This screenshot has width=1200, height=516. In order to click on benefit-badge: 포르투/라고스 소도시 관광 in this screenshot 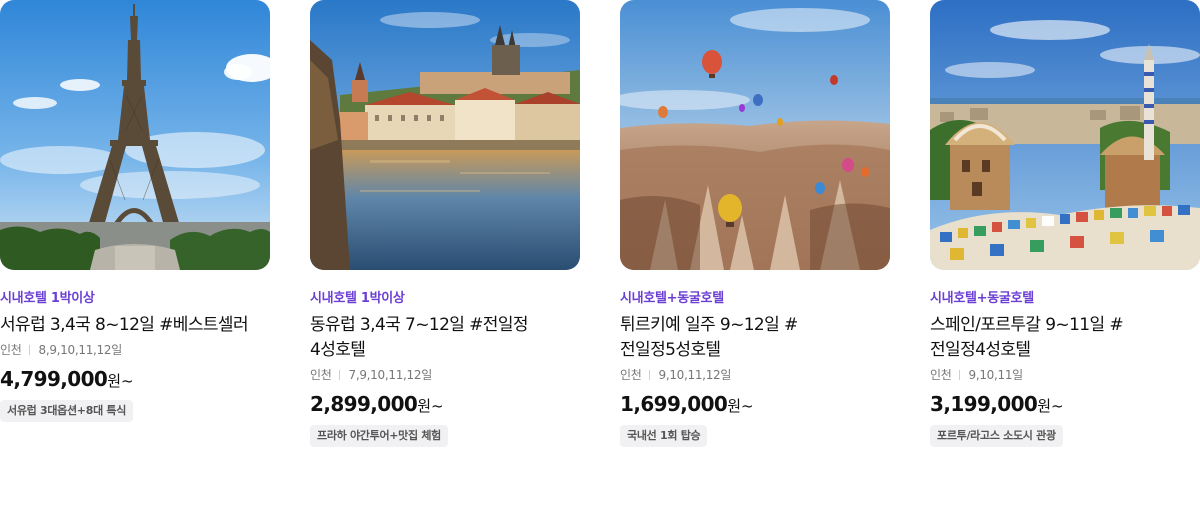, I will do `click(996, 436)`.